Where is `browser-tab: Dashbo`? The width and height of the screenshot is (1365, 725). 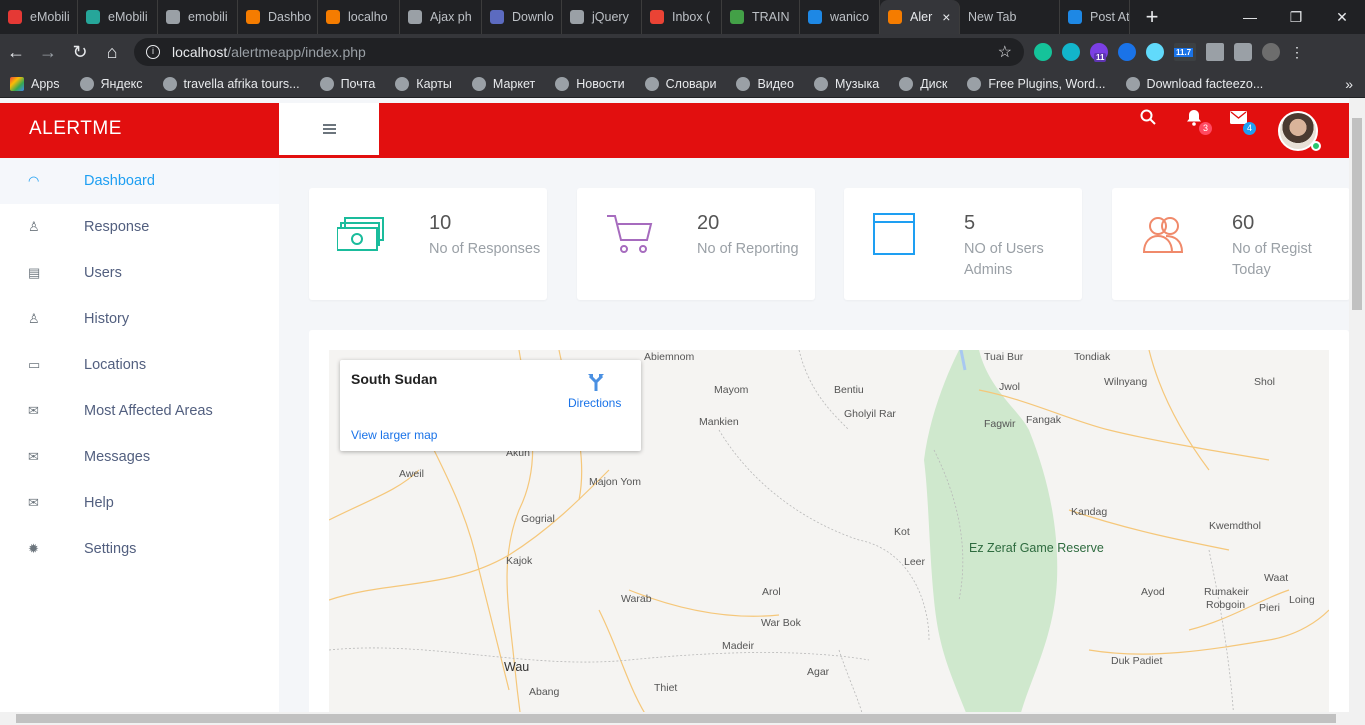 browser-tab: Dashbo is located at coordinates (278, 17).